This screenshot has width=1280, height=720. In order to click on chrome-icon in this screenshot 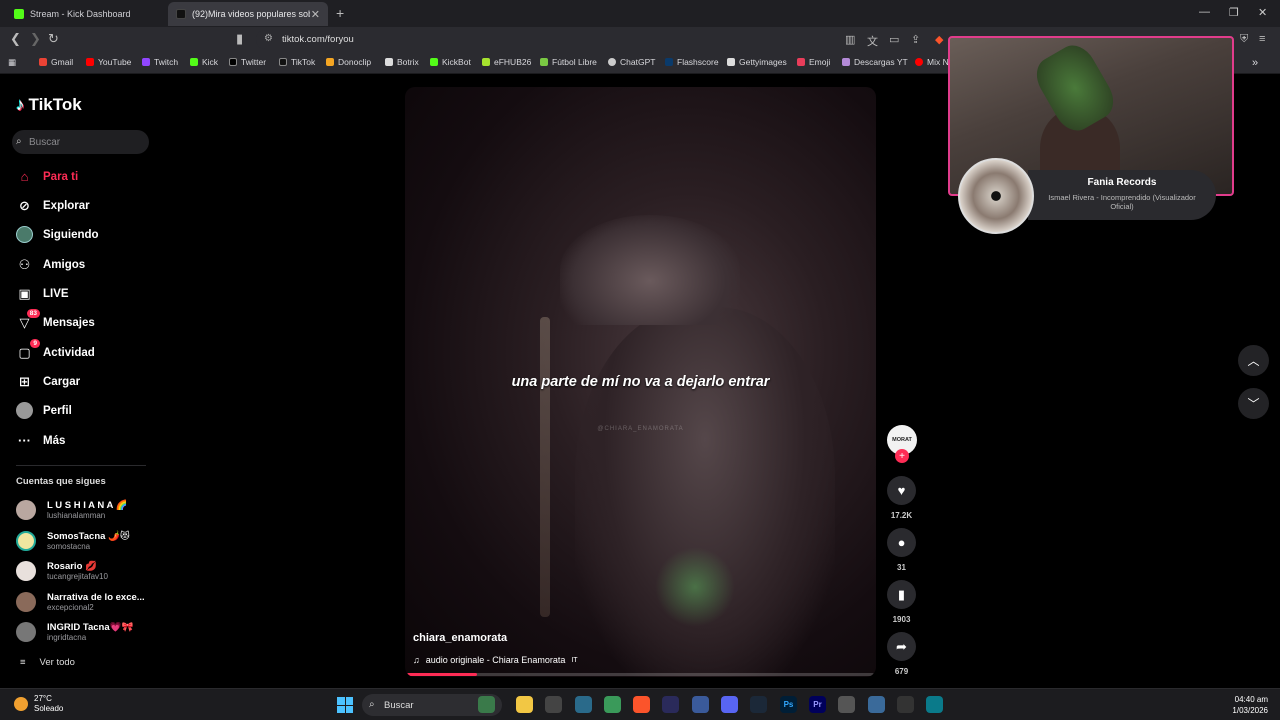, I will do `click(553, 704)`.